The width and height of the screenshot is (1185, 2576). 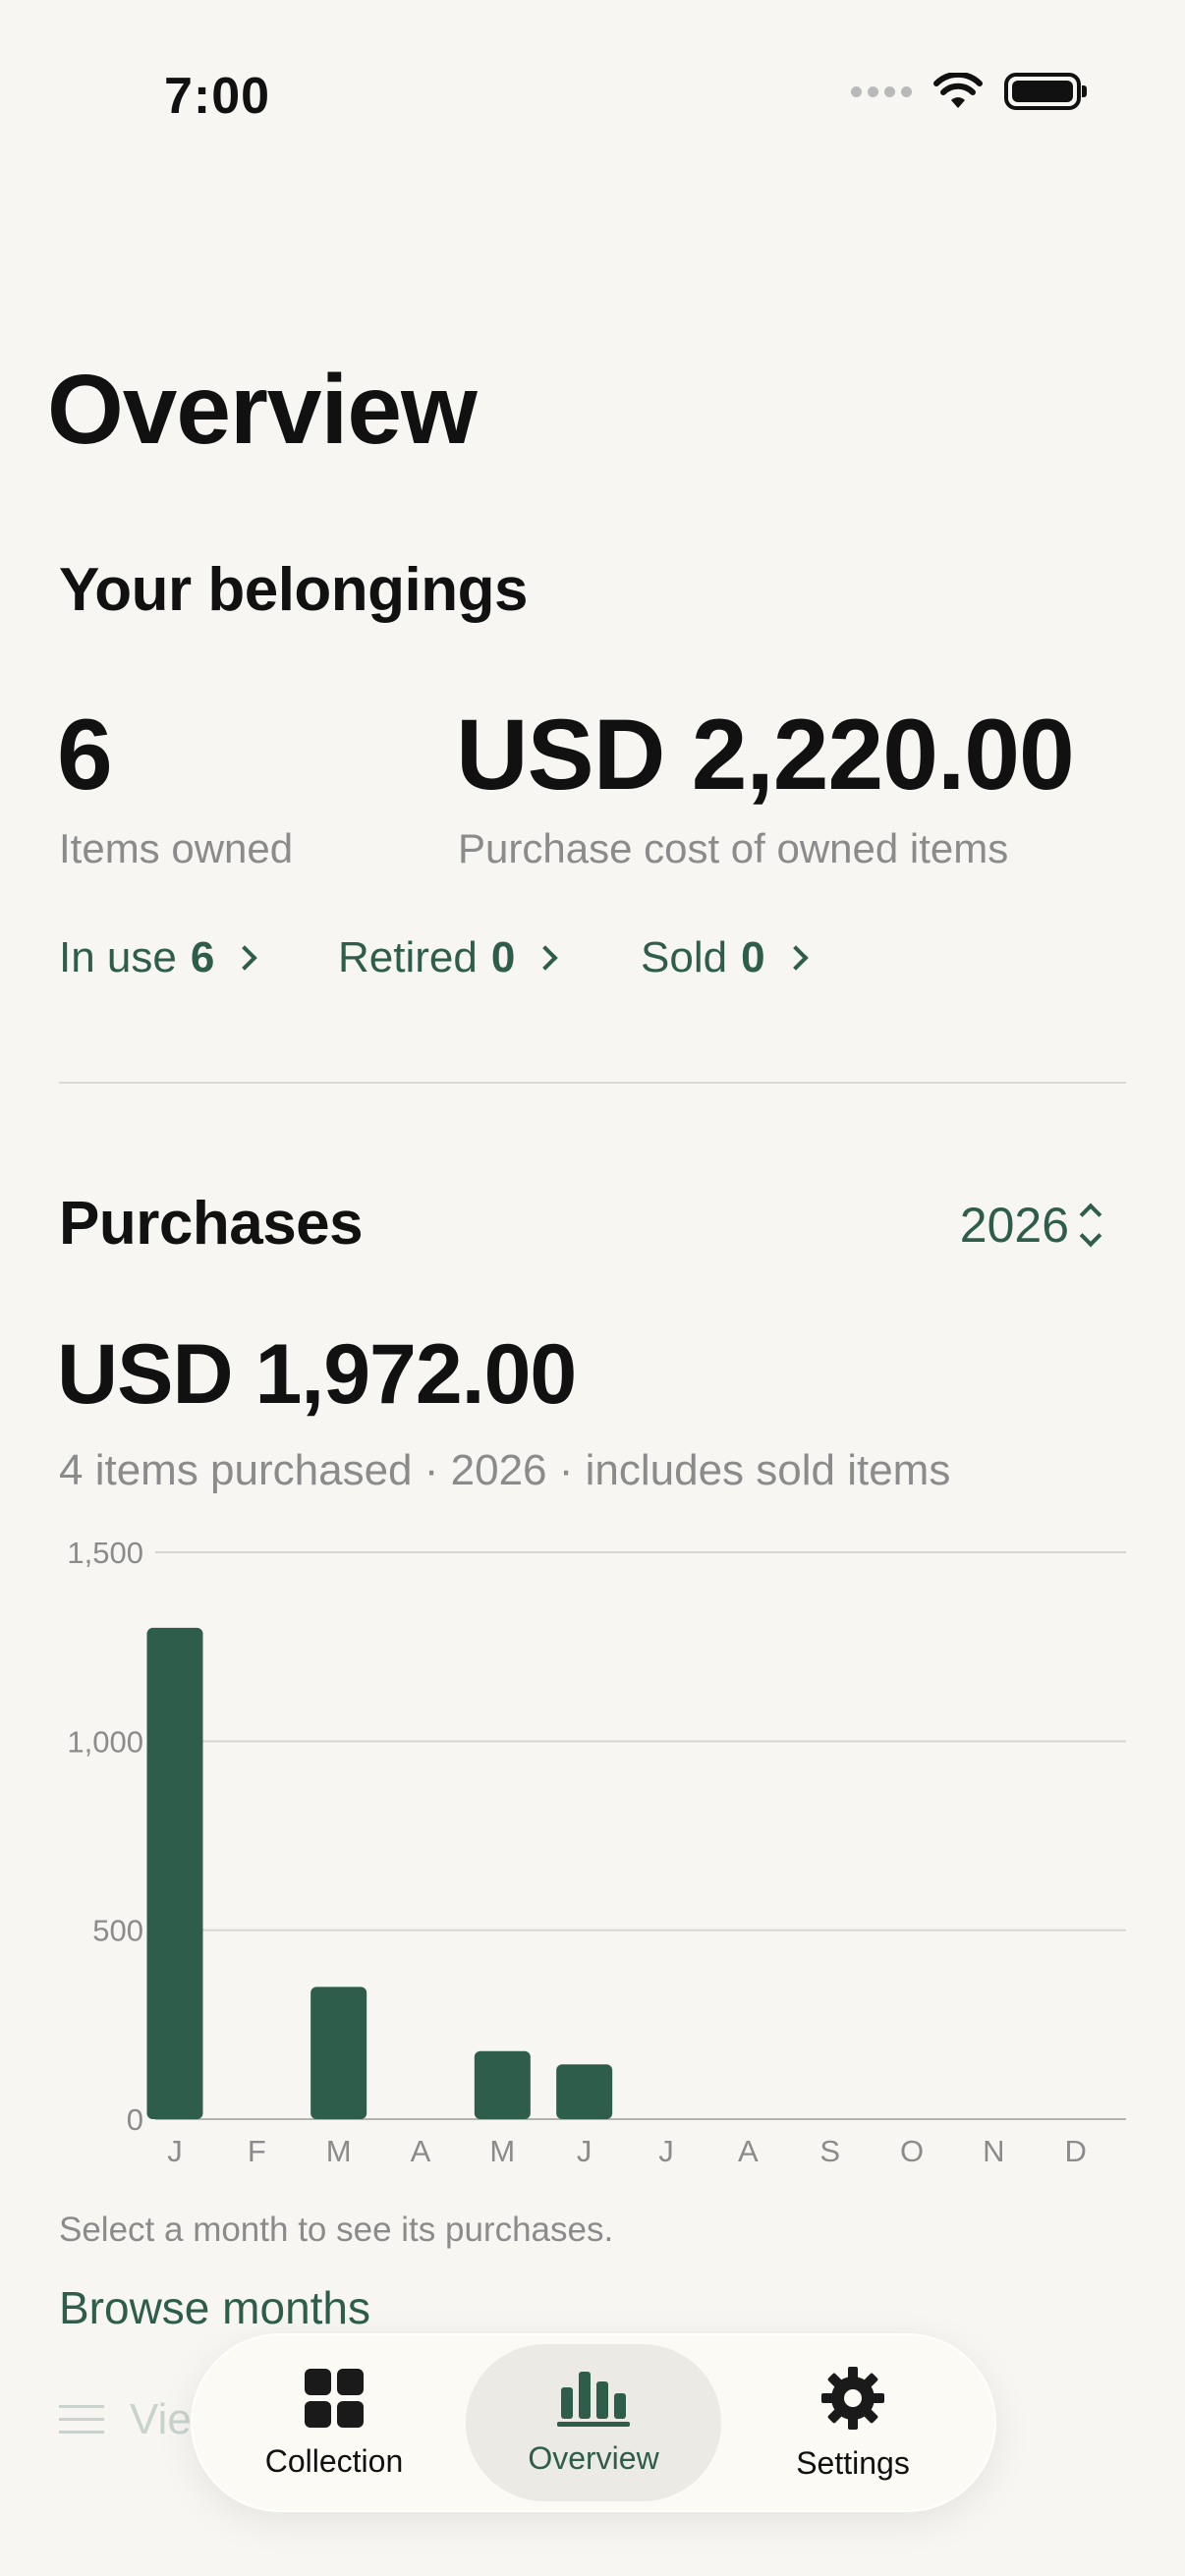 What do you see at coordinates (85, 755) in the screenshot?
I see `items-owned-count: 6` at bounding box center [85, 755].